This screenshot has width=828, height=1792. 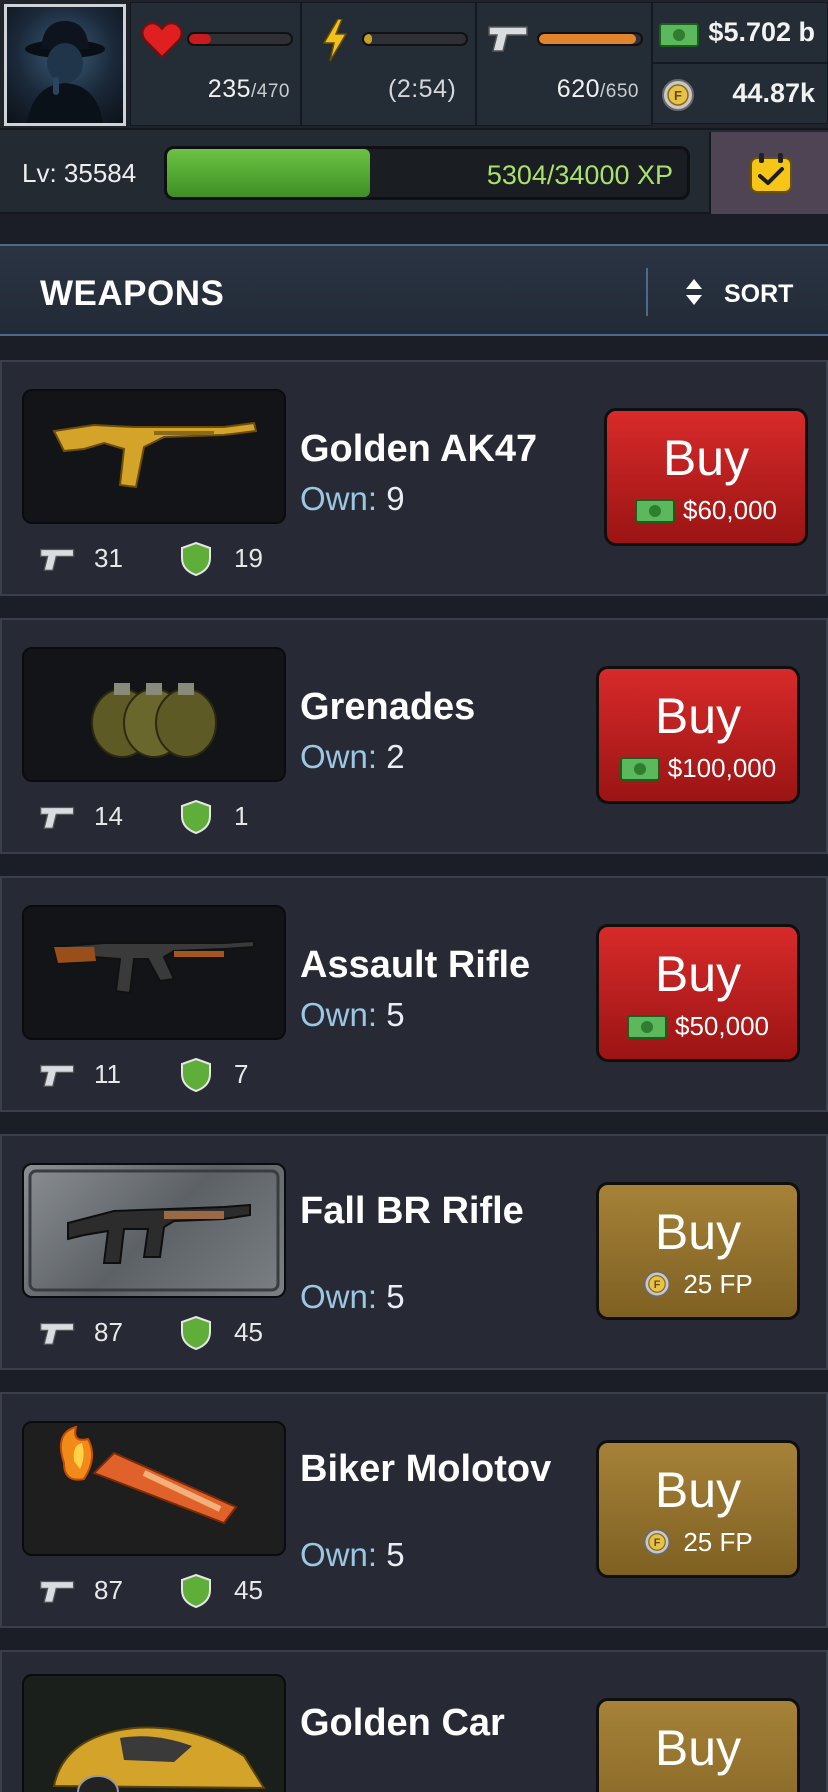 I want to click on xp-text: 5304/34000 XP, so click(x=579, y=175).